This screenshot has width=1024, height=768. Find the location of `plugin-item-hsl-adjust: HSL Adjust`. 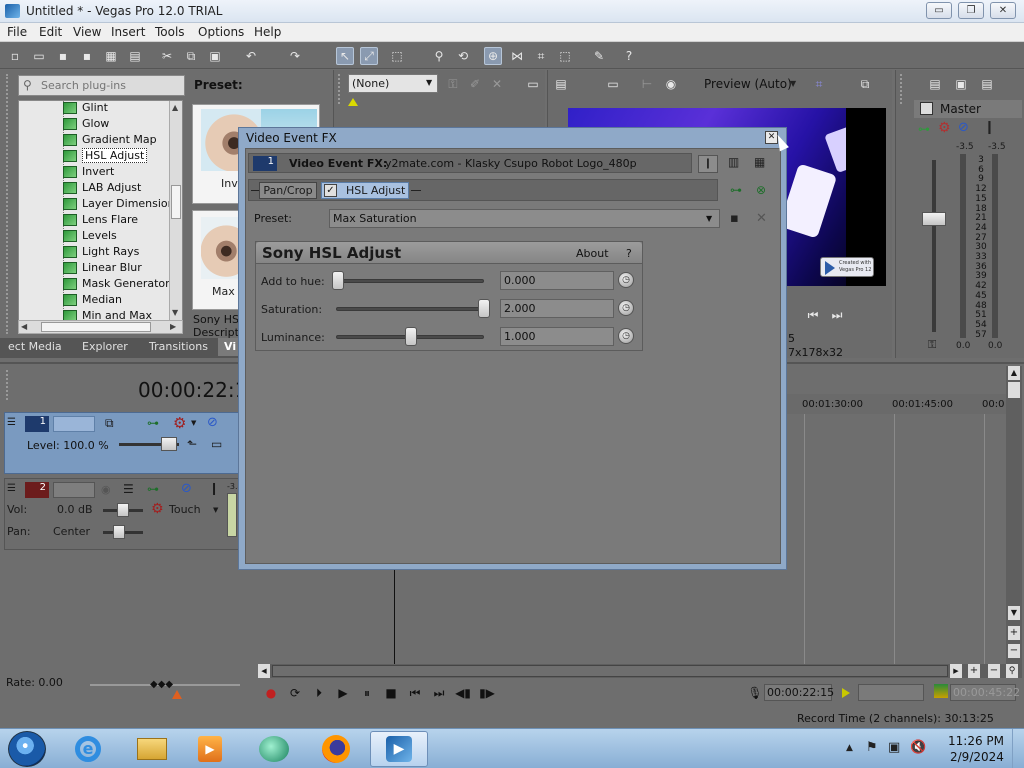

plugin-item-hsl-adjust: HSL Adjust is located at coordinates (105, 156).